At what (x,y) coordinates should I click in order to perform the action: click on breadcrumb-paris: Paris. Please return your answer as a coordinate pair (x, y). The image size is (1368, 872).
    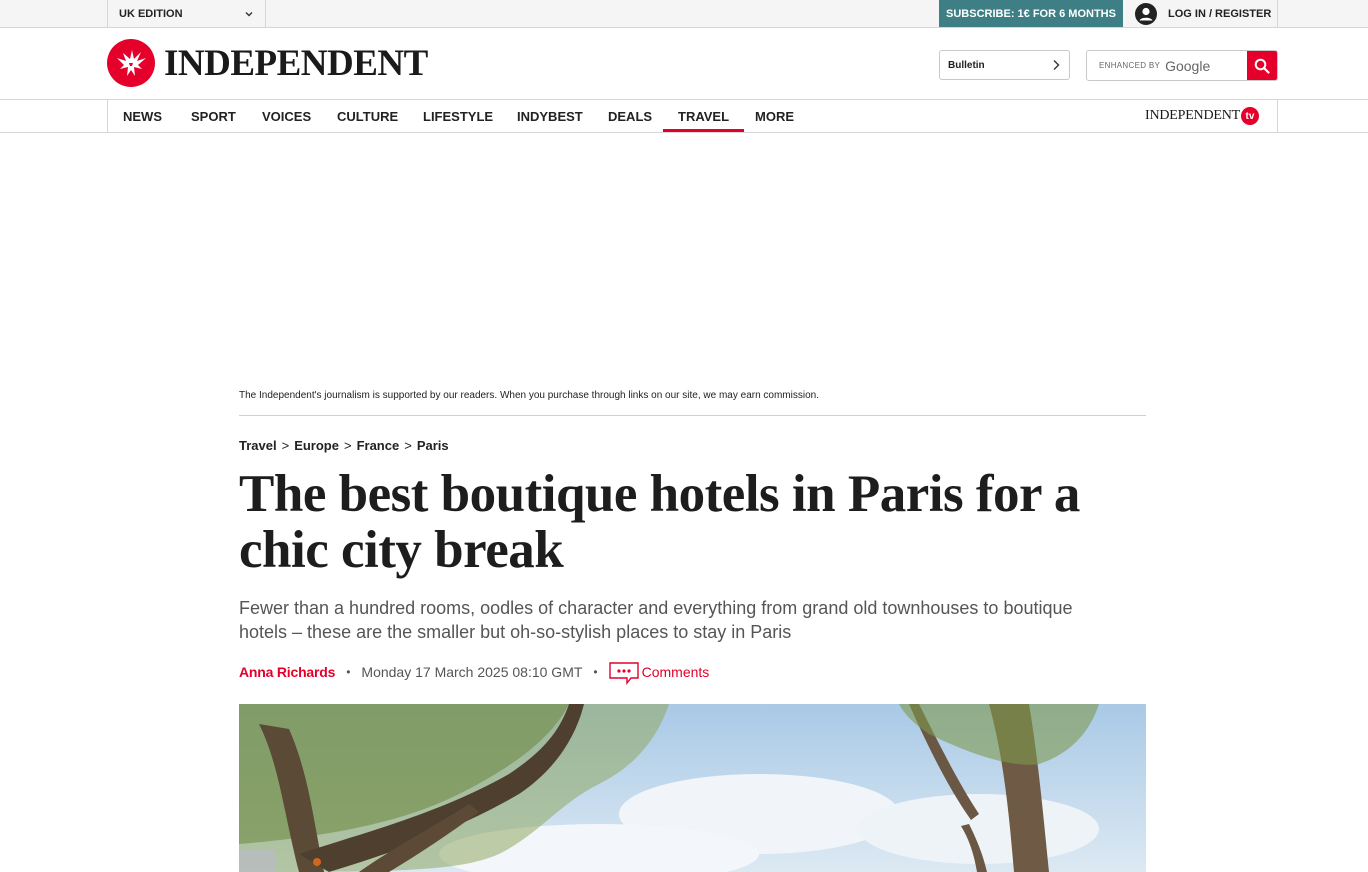
    Looking at the image, I should click on (433, 445).